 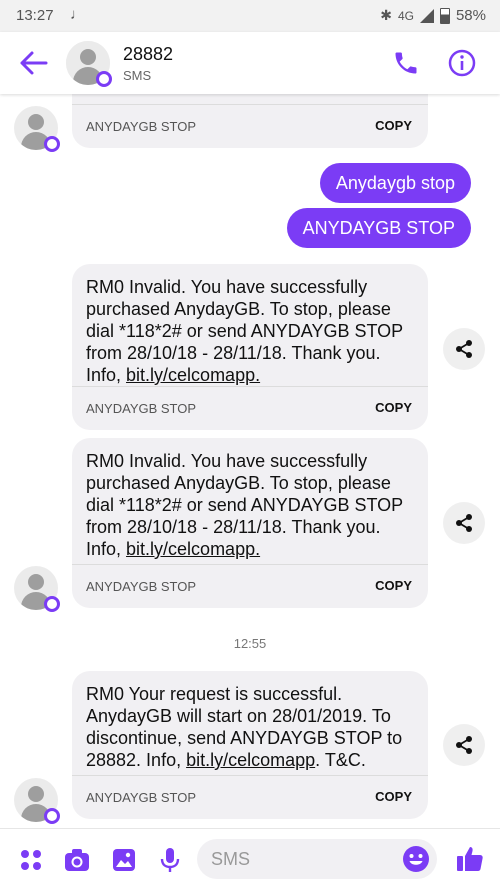 I want to click on status-time: 13:27, so click(x=35, y=15).